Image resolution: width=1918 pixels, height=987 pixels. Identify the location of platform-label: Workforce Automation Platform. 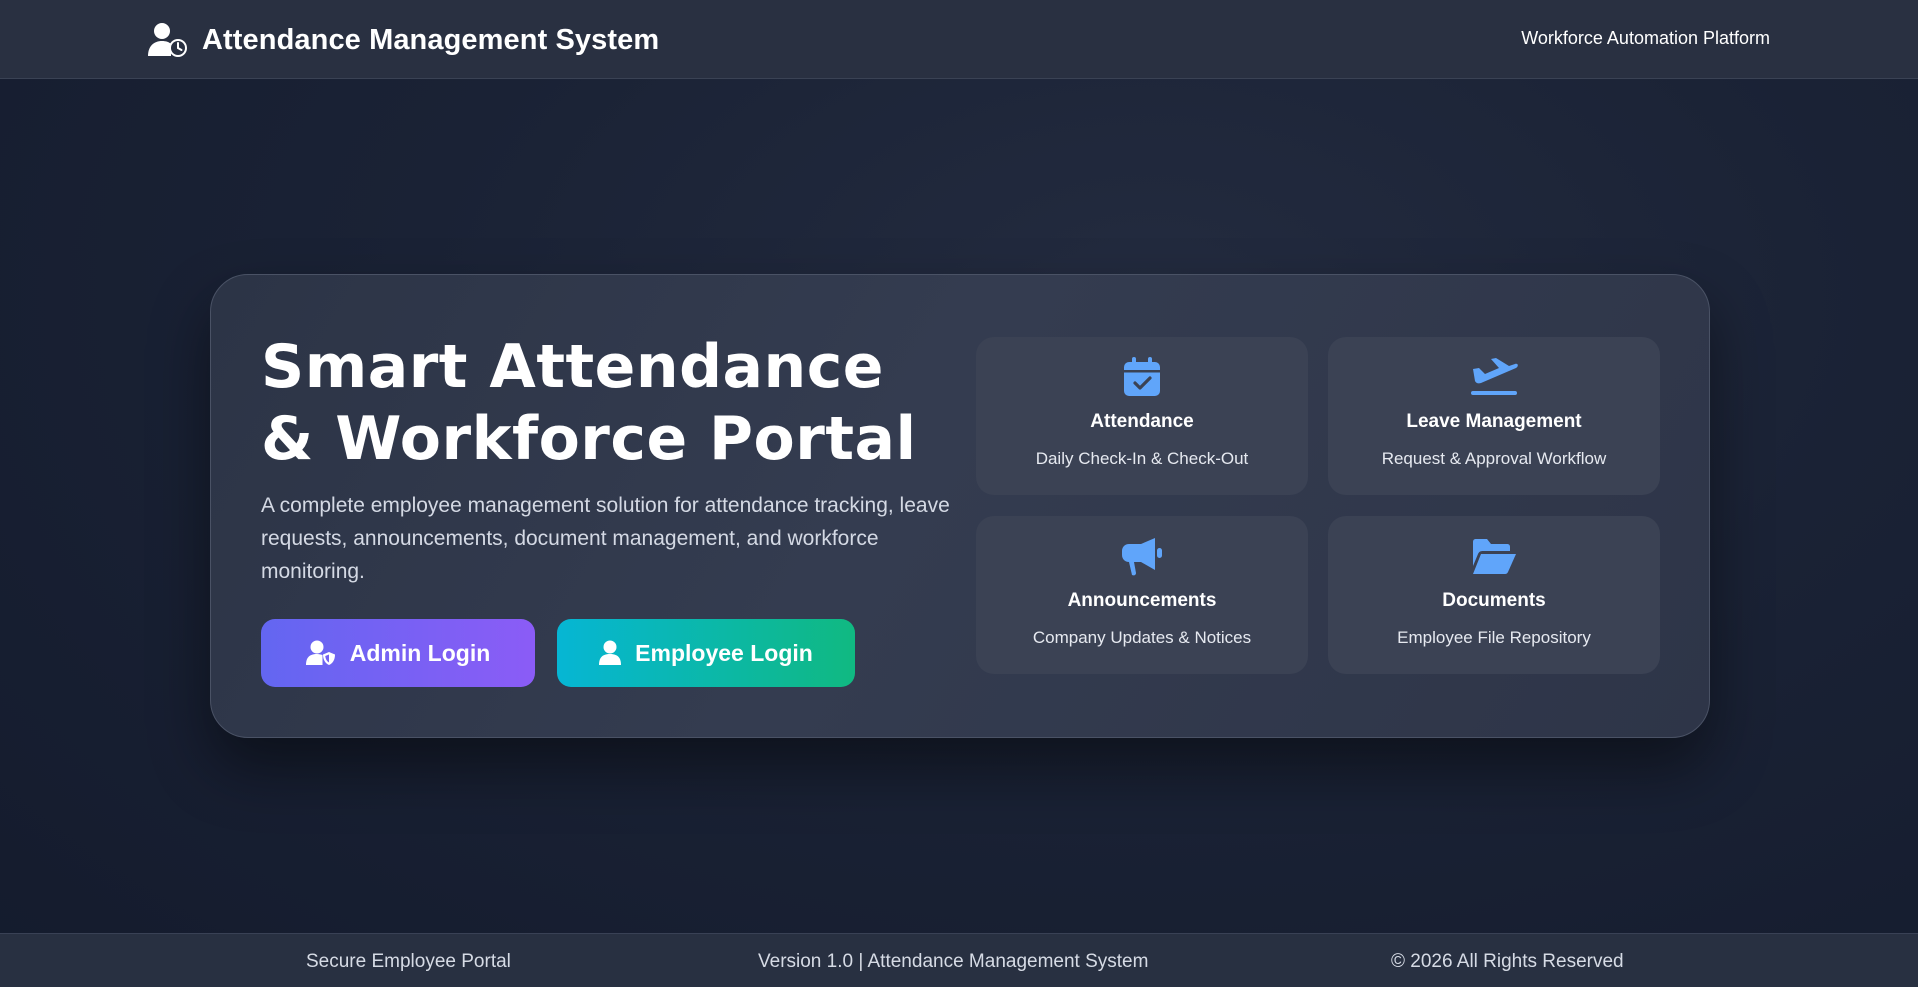
(1645, 38).